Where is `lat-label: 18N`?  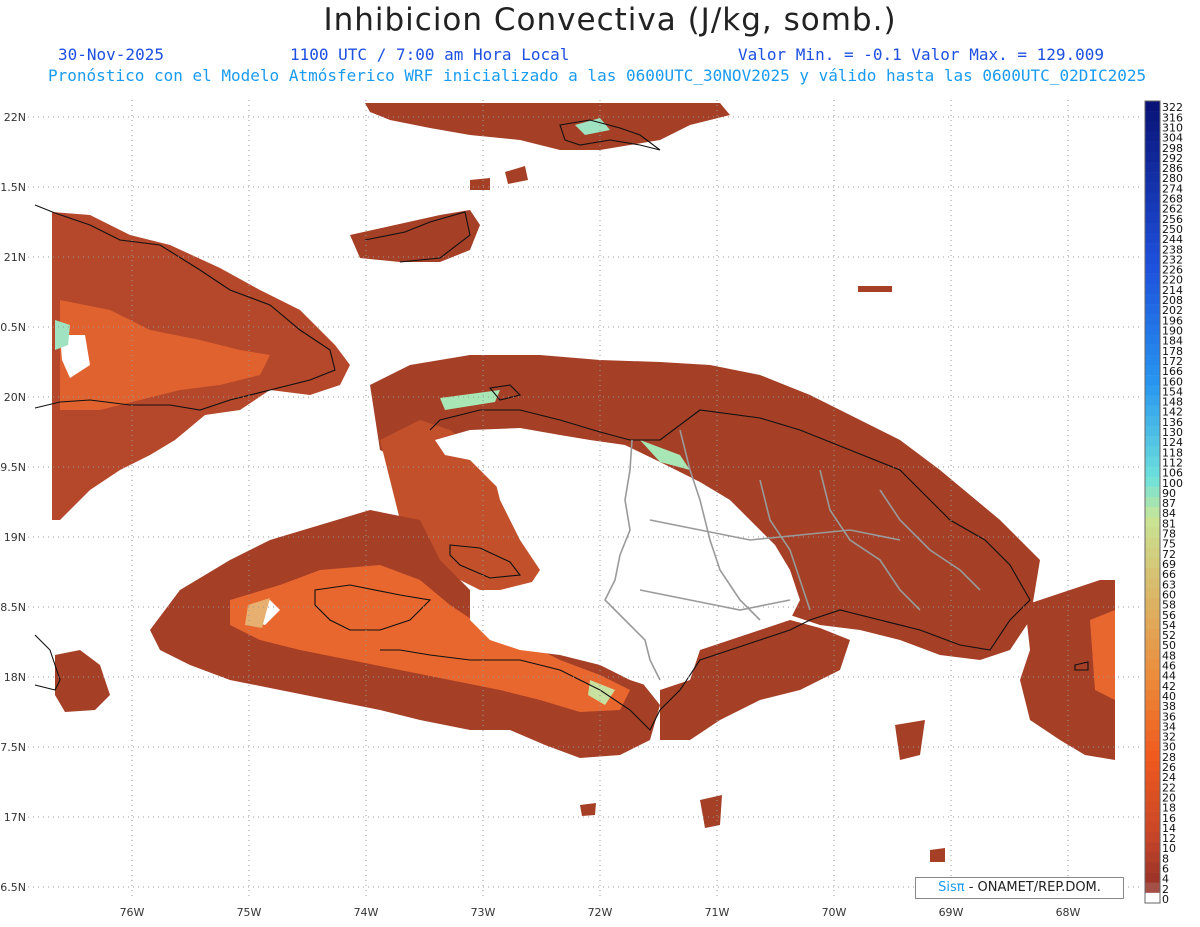
lat-label: 18N is located at coordinates (15, 677).